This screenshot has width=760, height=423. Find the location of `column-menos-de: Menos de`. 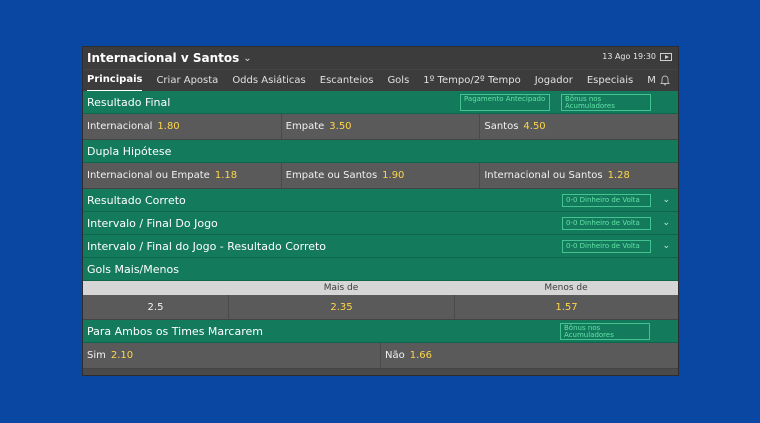

column-menos-de: Menos de is located at coordinates (566, 288).